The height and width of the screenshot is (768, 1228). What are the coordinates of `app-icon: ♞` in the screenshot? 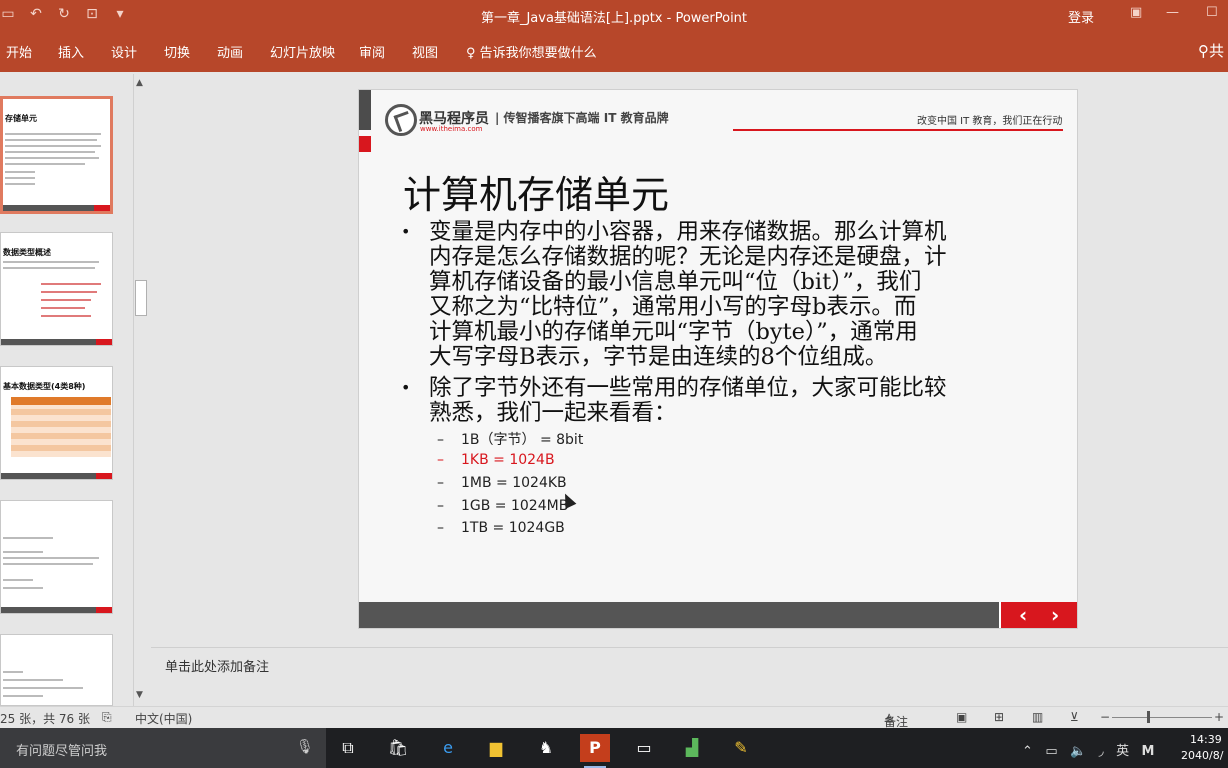 It's located at (546, 748).